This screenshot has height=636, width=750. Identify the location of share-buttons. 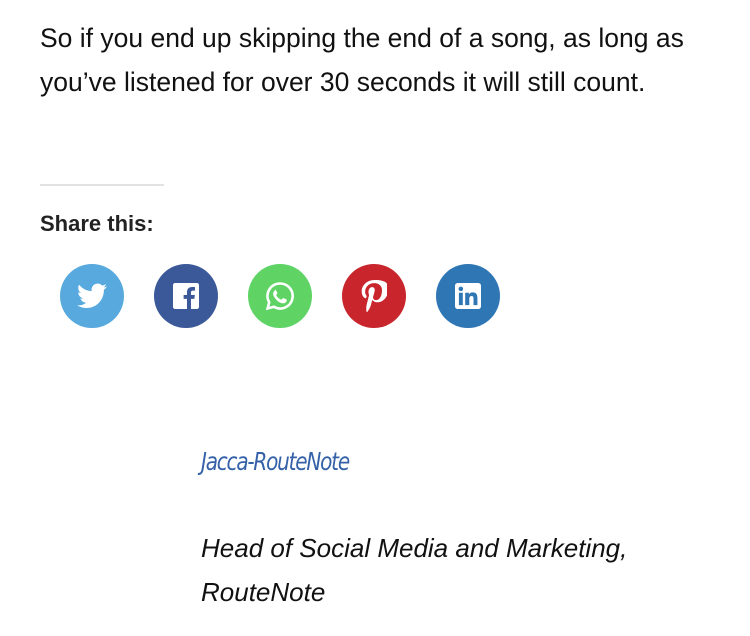
(280, 296).